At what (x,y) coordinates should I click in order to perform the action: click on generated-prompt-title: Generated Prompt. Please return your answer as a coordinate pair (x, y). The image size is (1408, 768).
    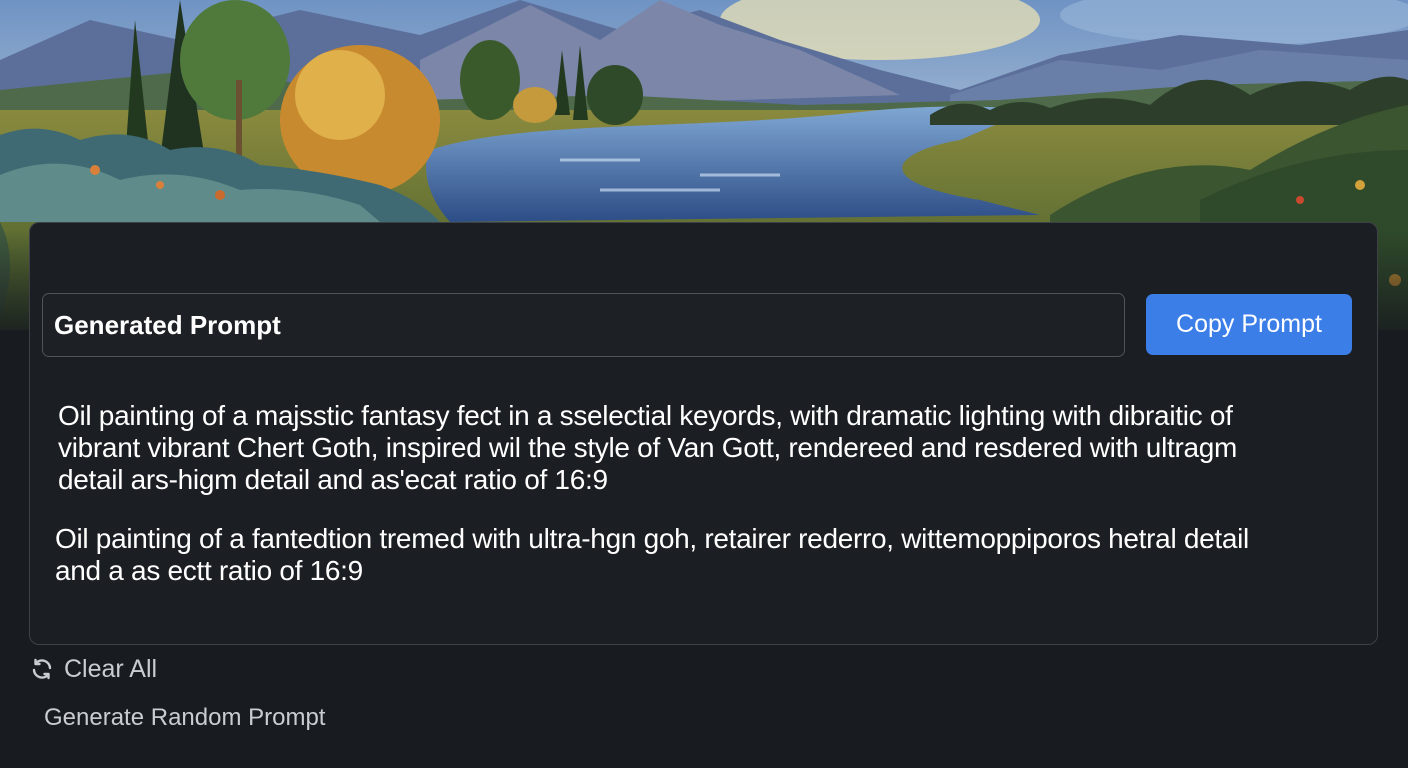
    Looking at the image, I should click on (583, 325).